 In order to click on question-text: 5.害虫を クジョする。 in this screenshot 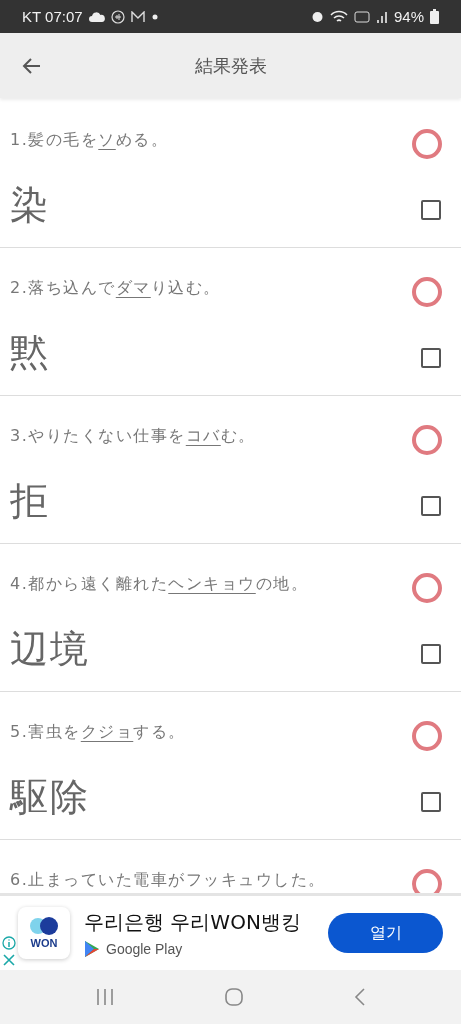, I will do `click(98, 732)`.